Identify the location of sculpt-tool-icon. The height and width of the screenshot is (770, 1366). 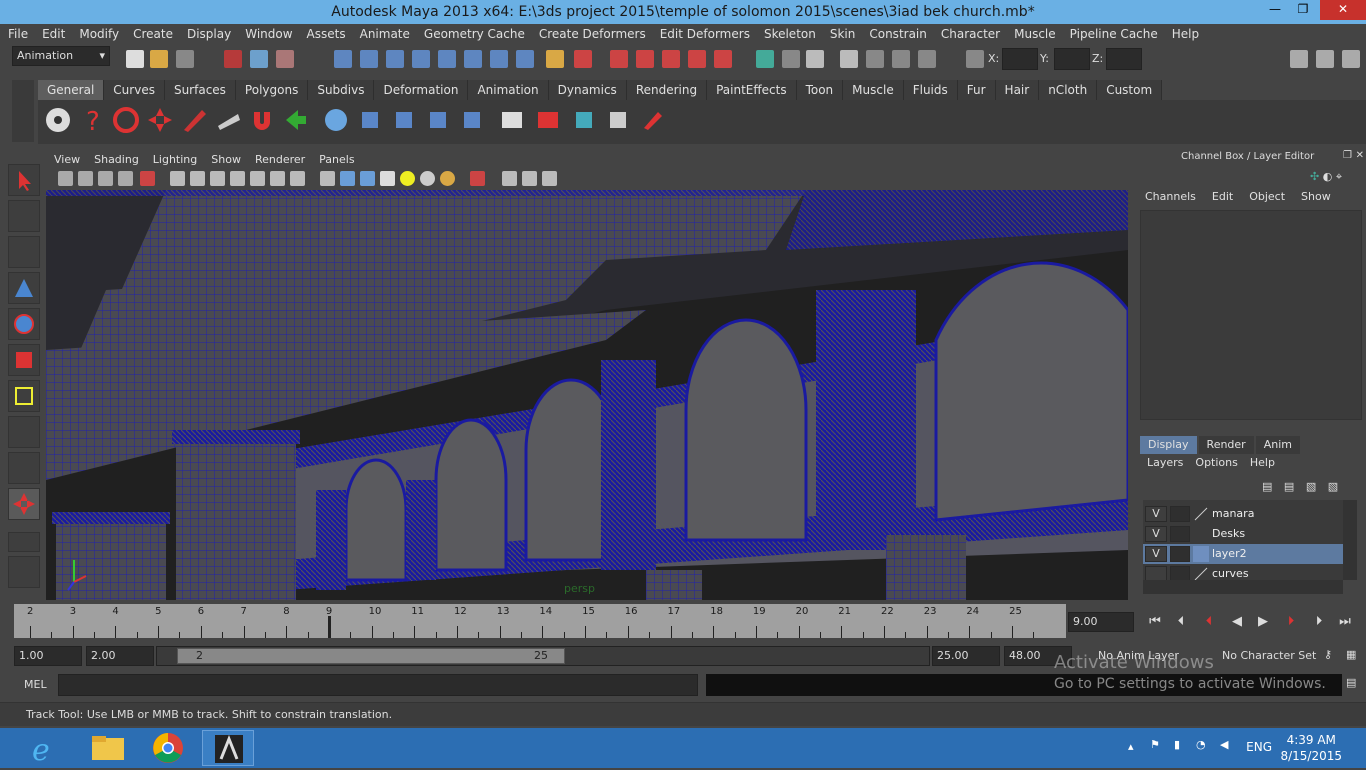
(228, 120).